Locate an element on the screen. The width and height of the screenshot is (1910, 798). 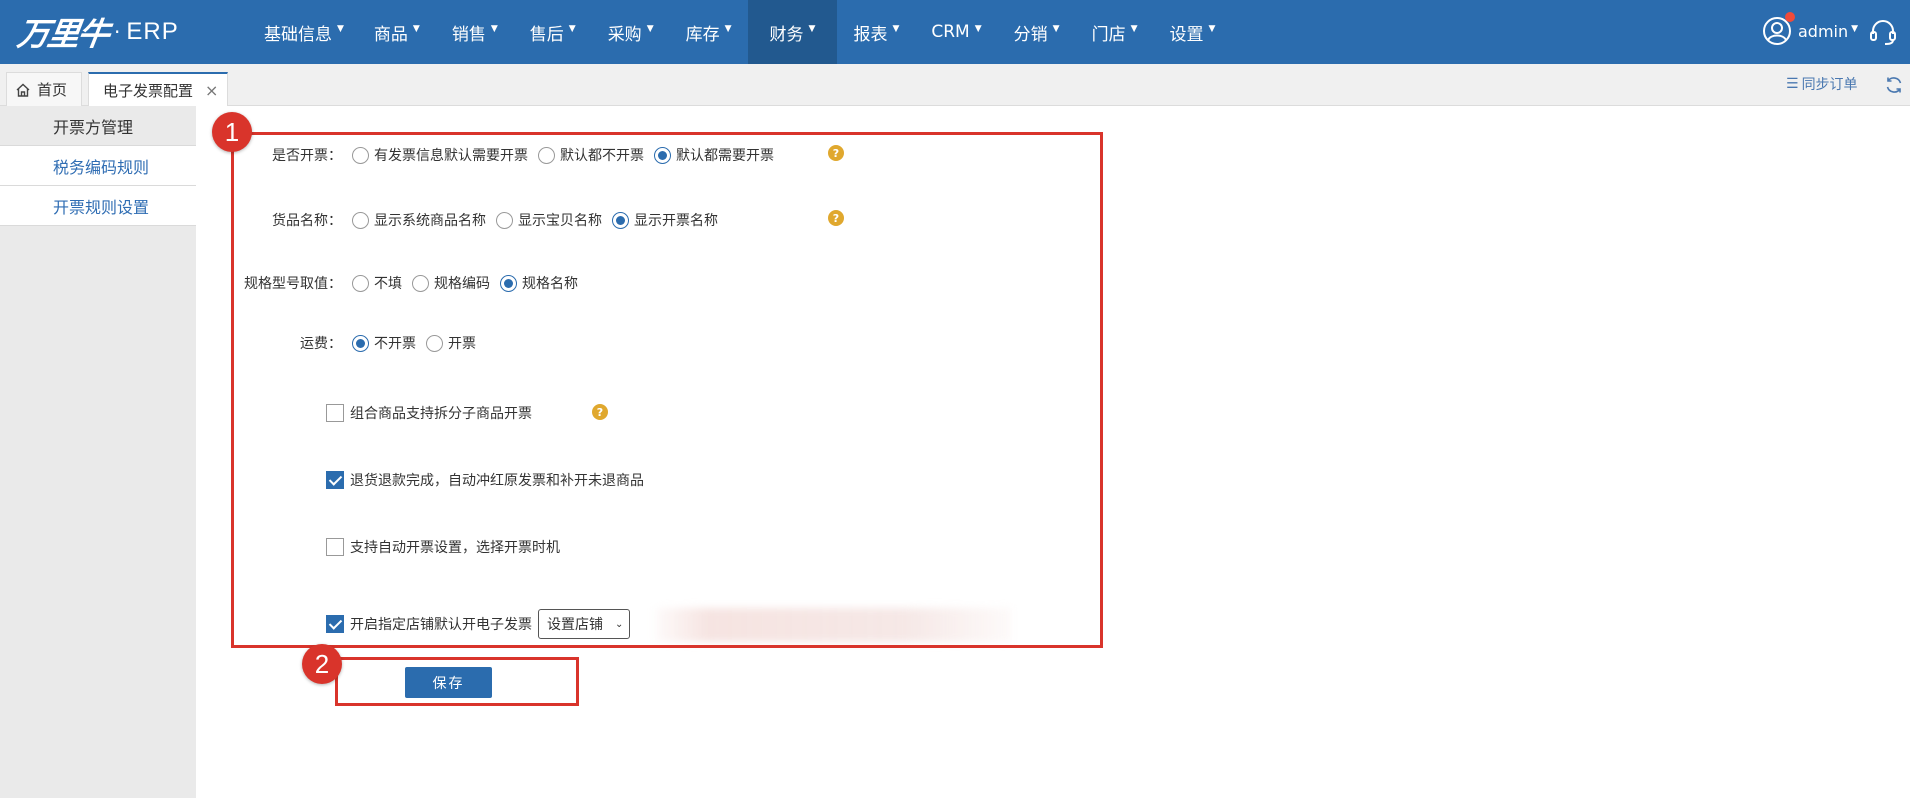
sync-orders-button: ☰ 同步订单 is located at coordinates (1822, 84).